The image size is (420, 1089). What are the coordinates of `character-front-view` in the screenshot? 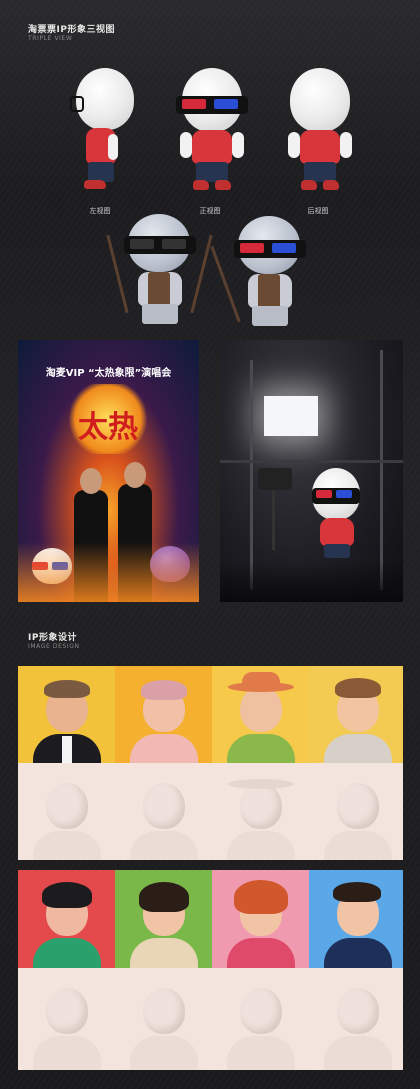 It's located at (212, 135).